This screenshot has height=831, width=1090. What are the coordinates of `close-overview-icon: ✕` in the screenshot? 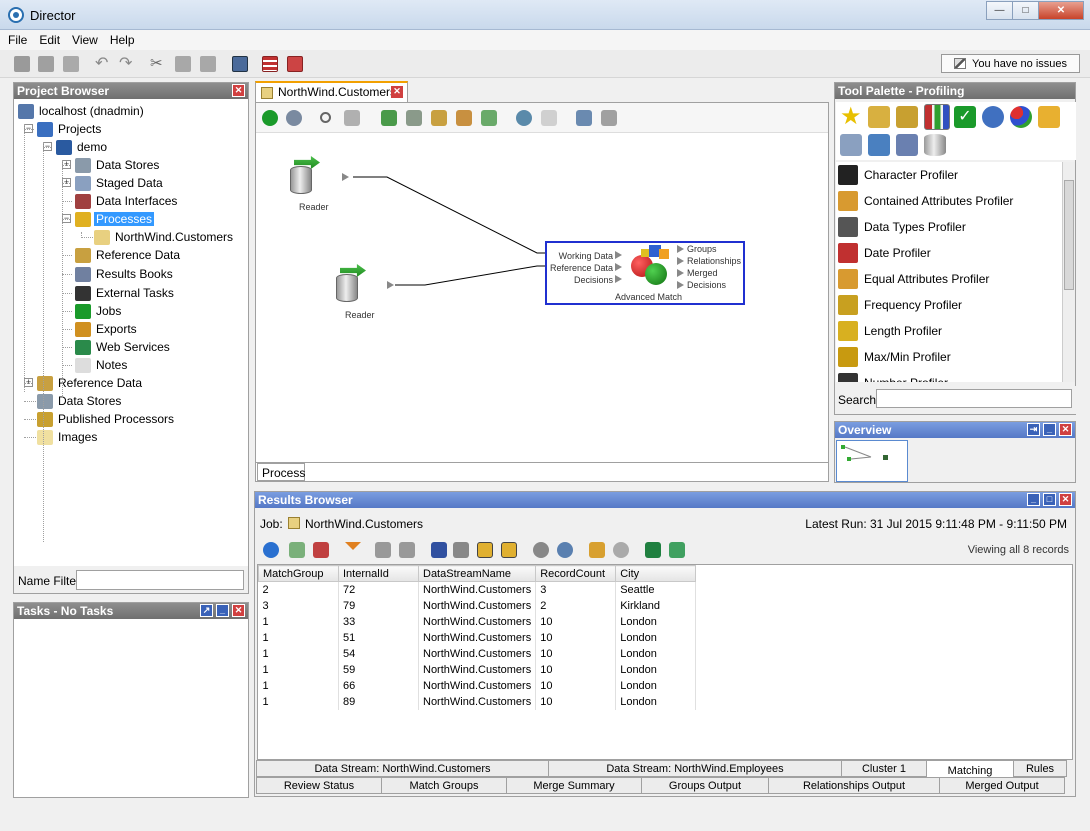 It's located at (1065, 429).